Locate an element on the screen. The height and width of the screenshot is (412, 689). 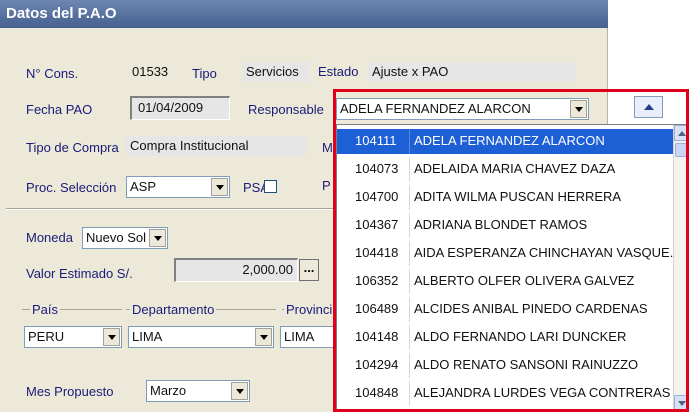
moneda-value: Nuevo Sol is located at coordinates (116, 237).